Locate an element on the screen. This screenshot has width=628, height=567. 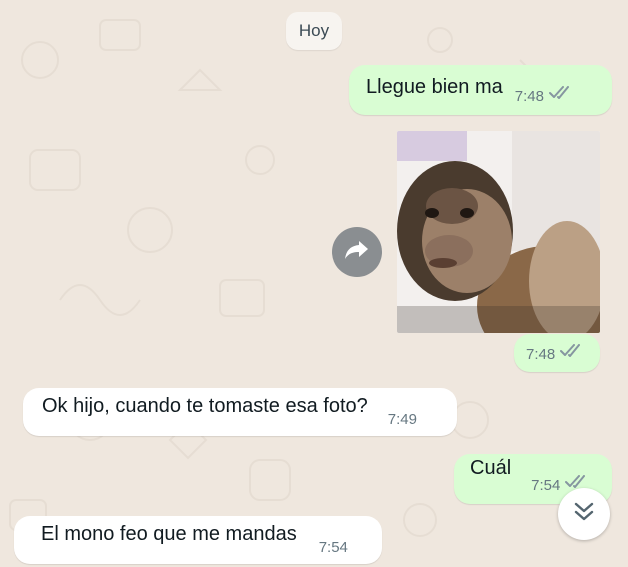
incoming-message: El mono feo que me mandas 7:54 is located at coordinates (198, 540).